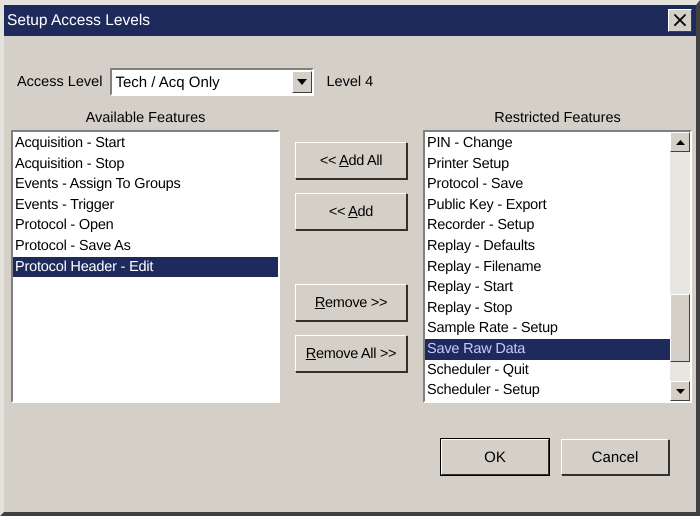  I want to click on list-heading: Available Features, so click(146, 119).